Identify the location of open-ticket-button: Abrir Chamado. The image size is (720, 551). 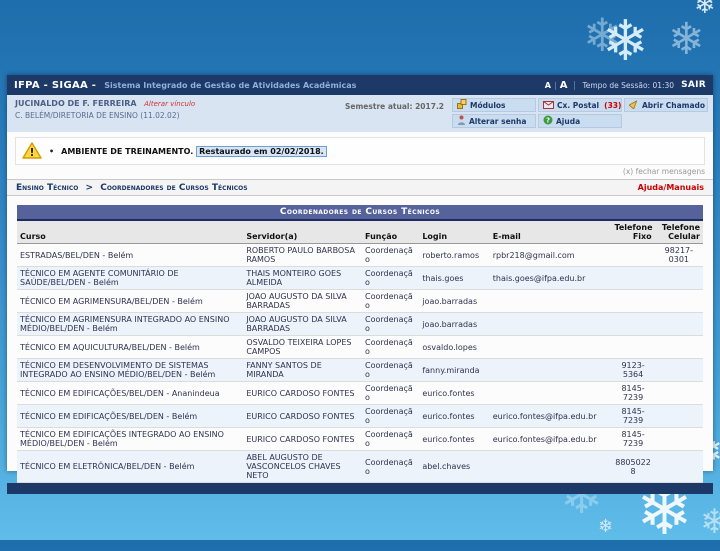
(666, 105).